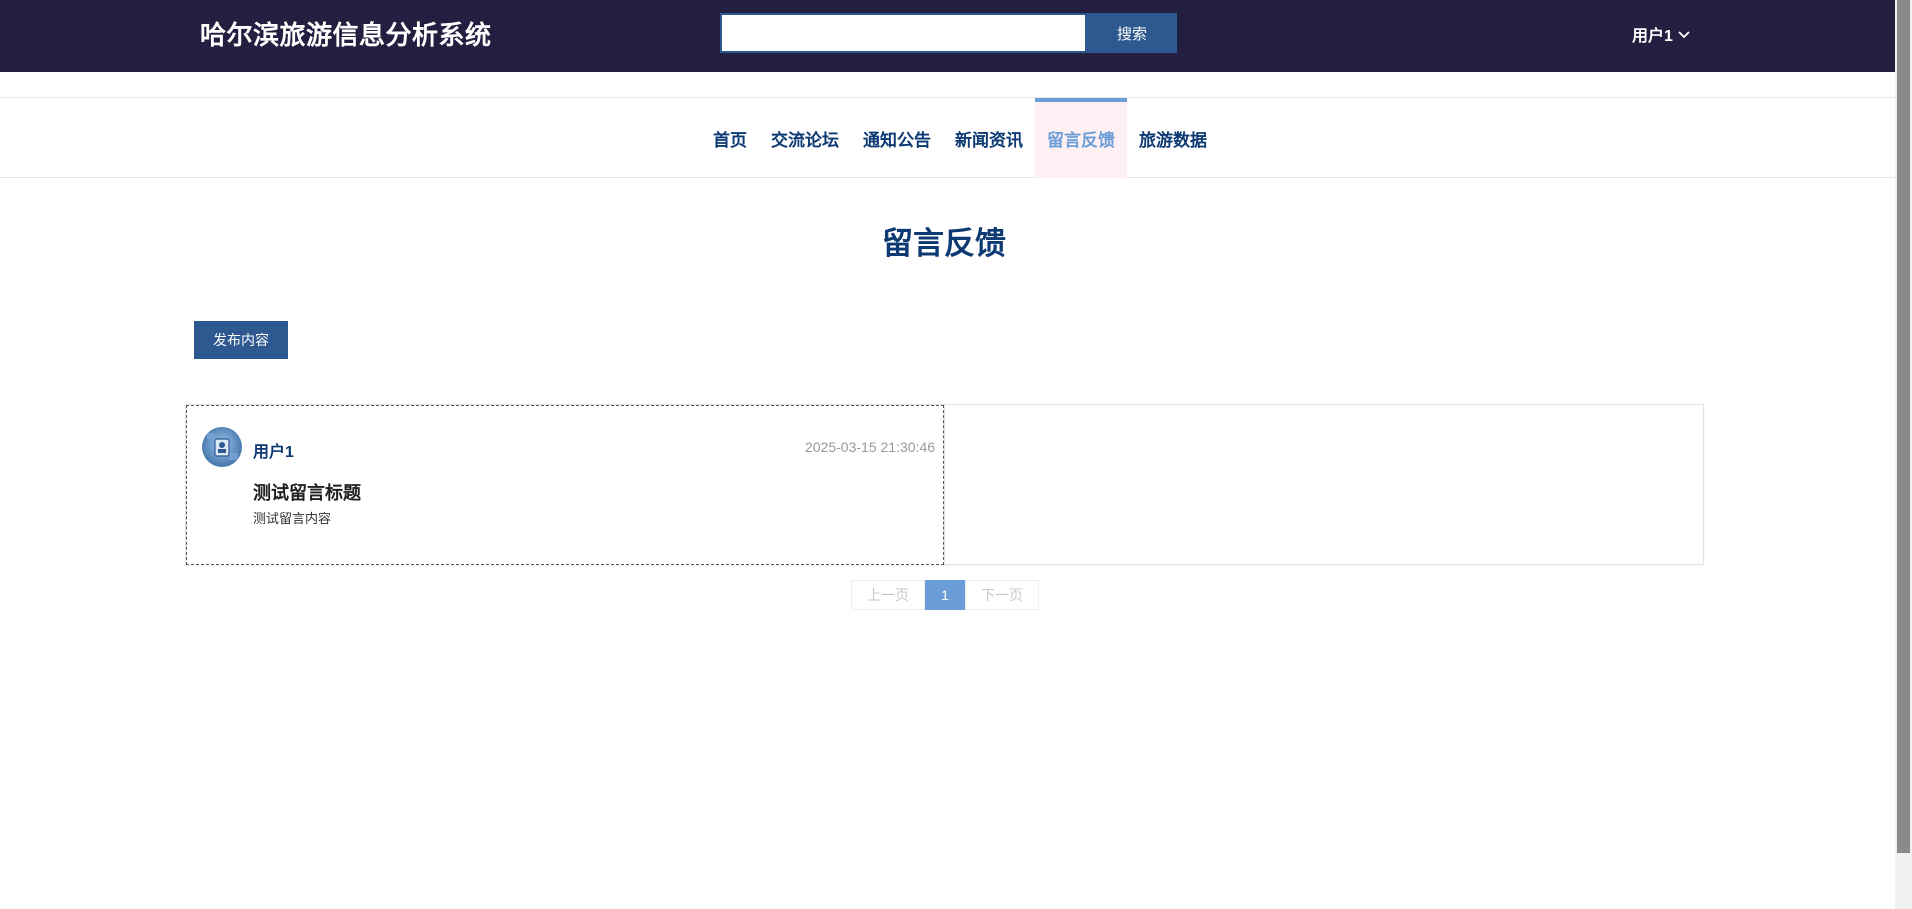 The height and width of the screenshot is (909, 1912). I want to click on search-input, so click(903, 33).